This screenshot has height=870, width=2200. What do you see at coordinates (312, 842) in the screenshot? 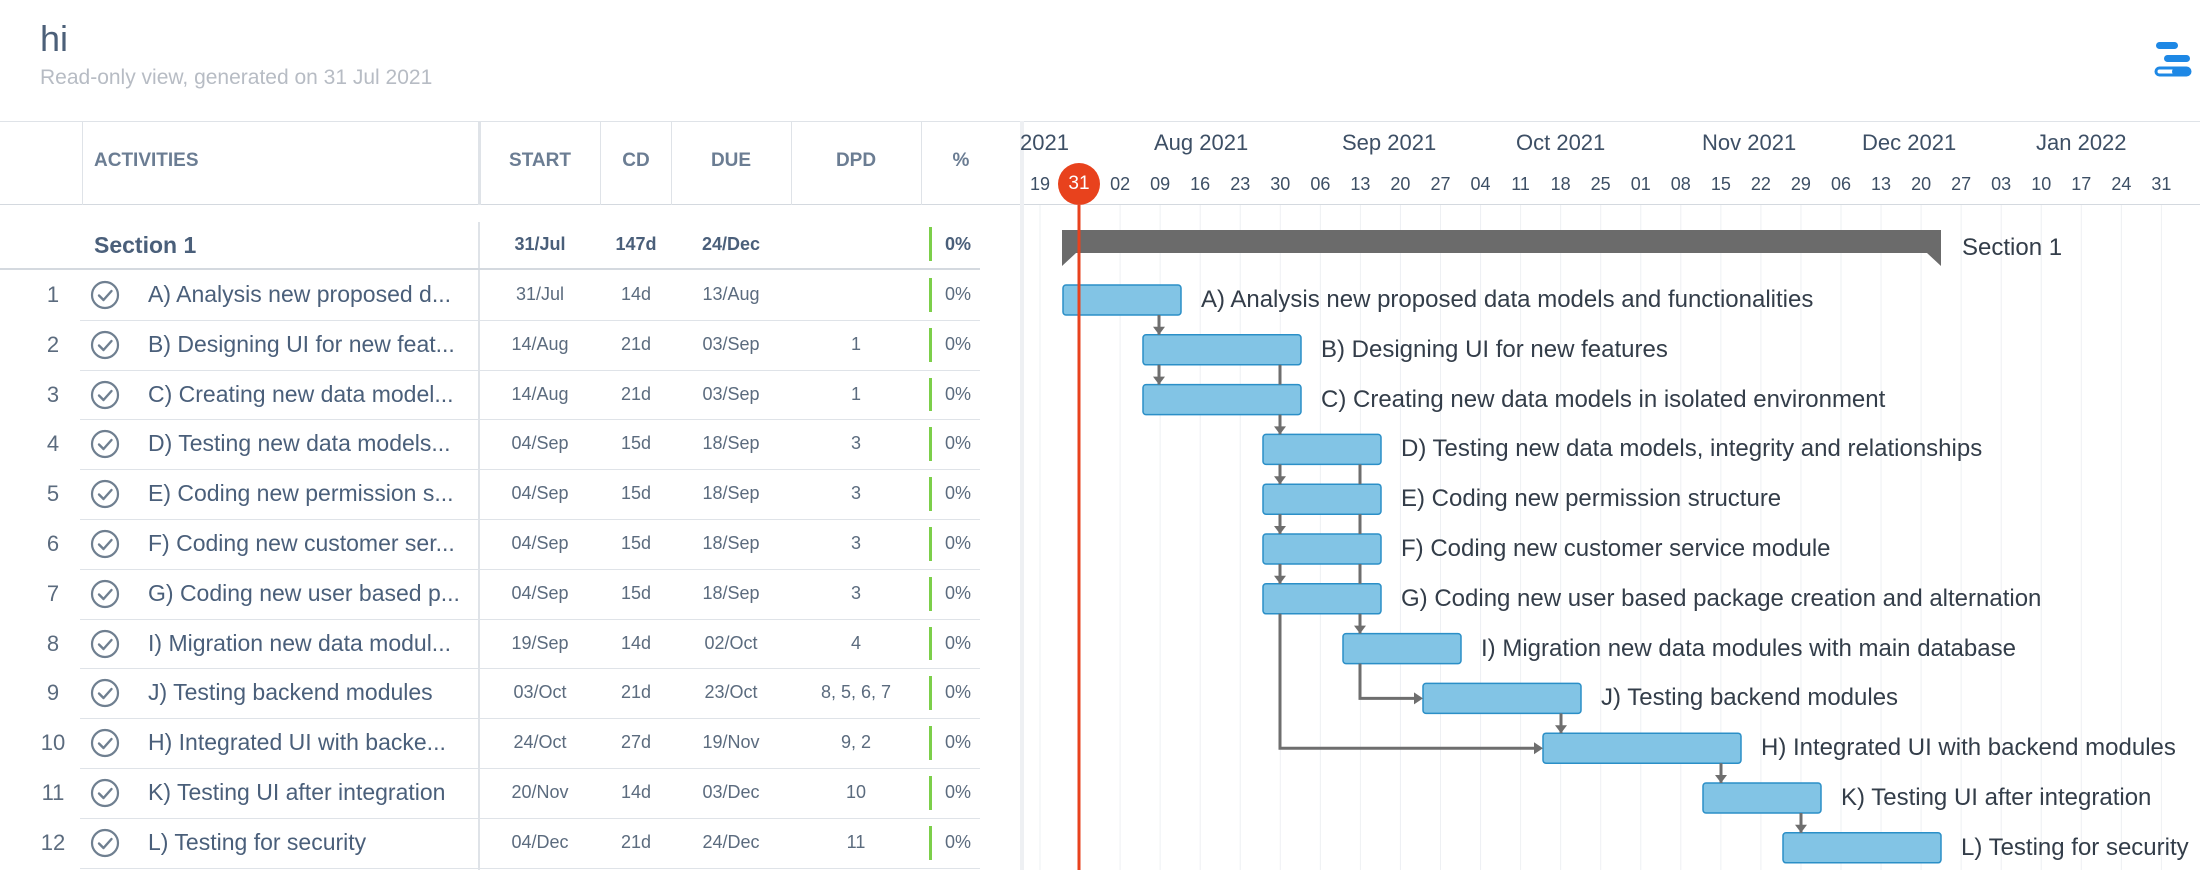
I see `activity-name: L) Testing for security` at bounding box center [312, 842].